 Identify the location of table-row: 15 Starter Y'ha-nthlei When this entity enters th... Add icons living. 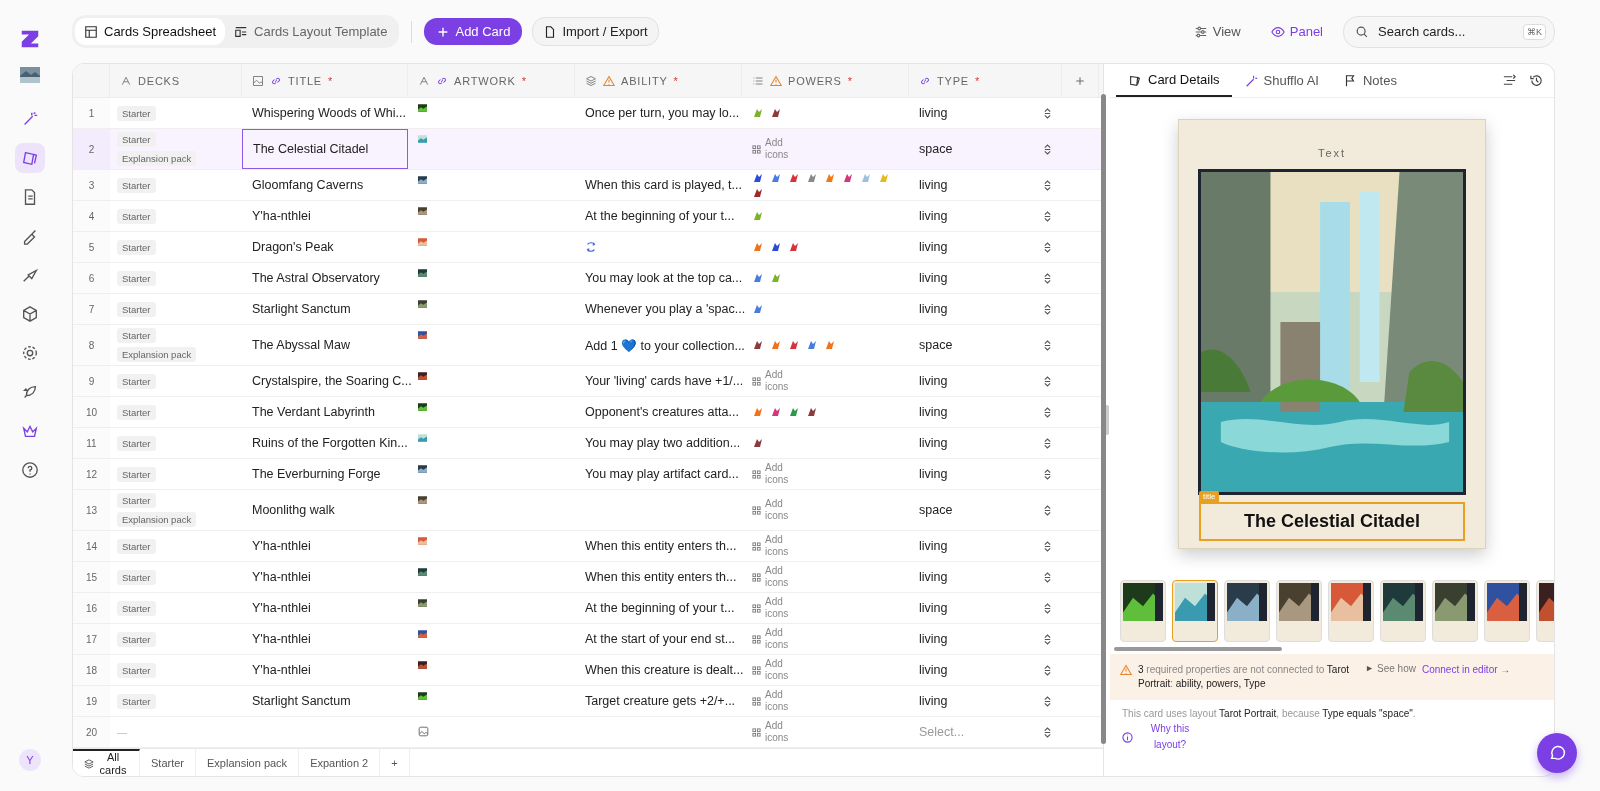
(588, 577).